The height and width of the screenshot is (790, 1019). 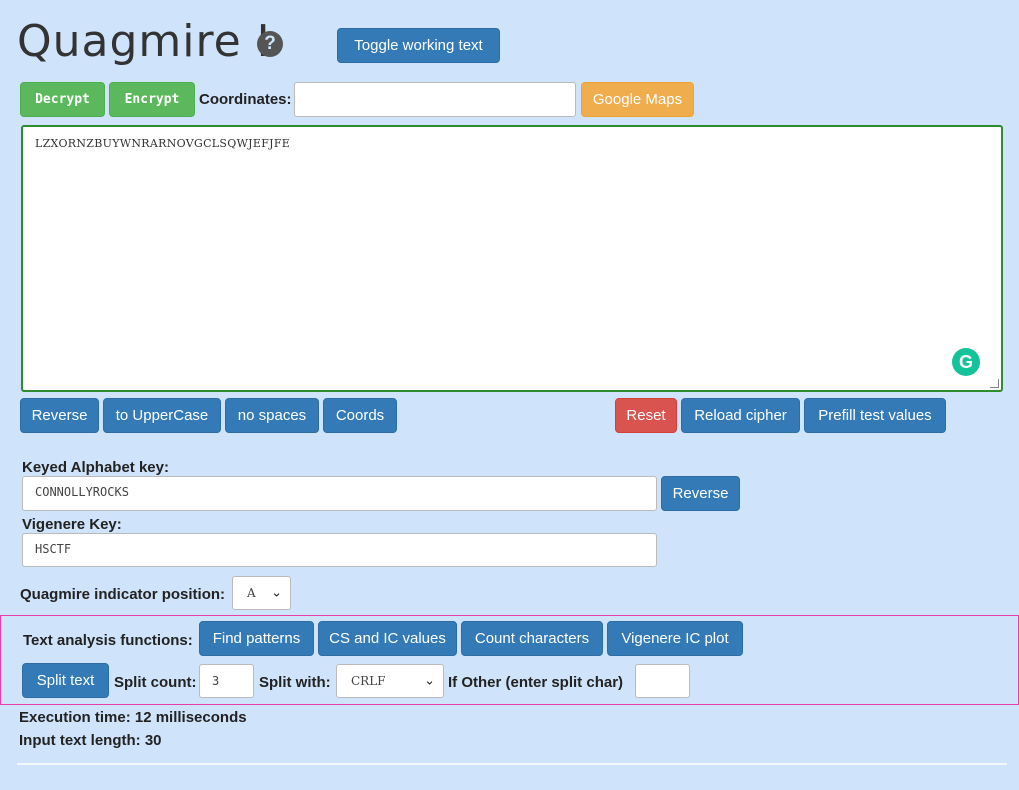 I want to click on input-length-text: Input text length: 30, so click(x=90, y=740).